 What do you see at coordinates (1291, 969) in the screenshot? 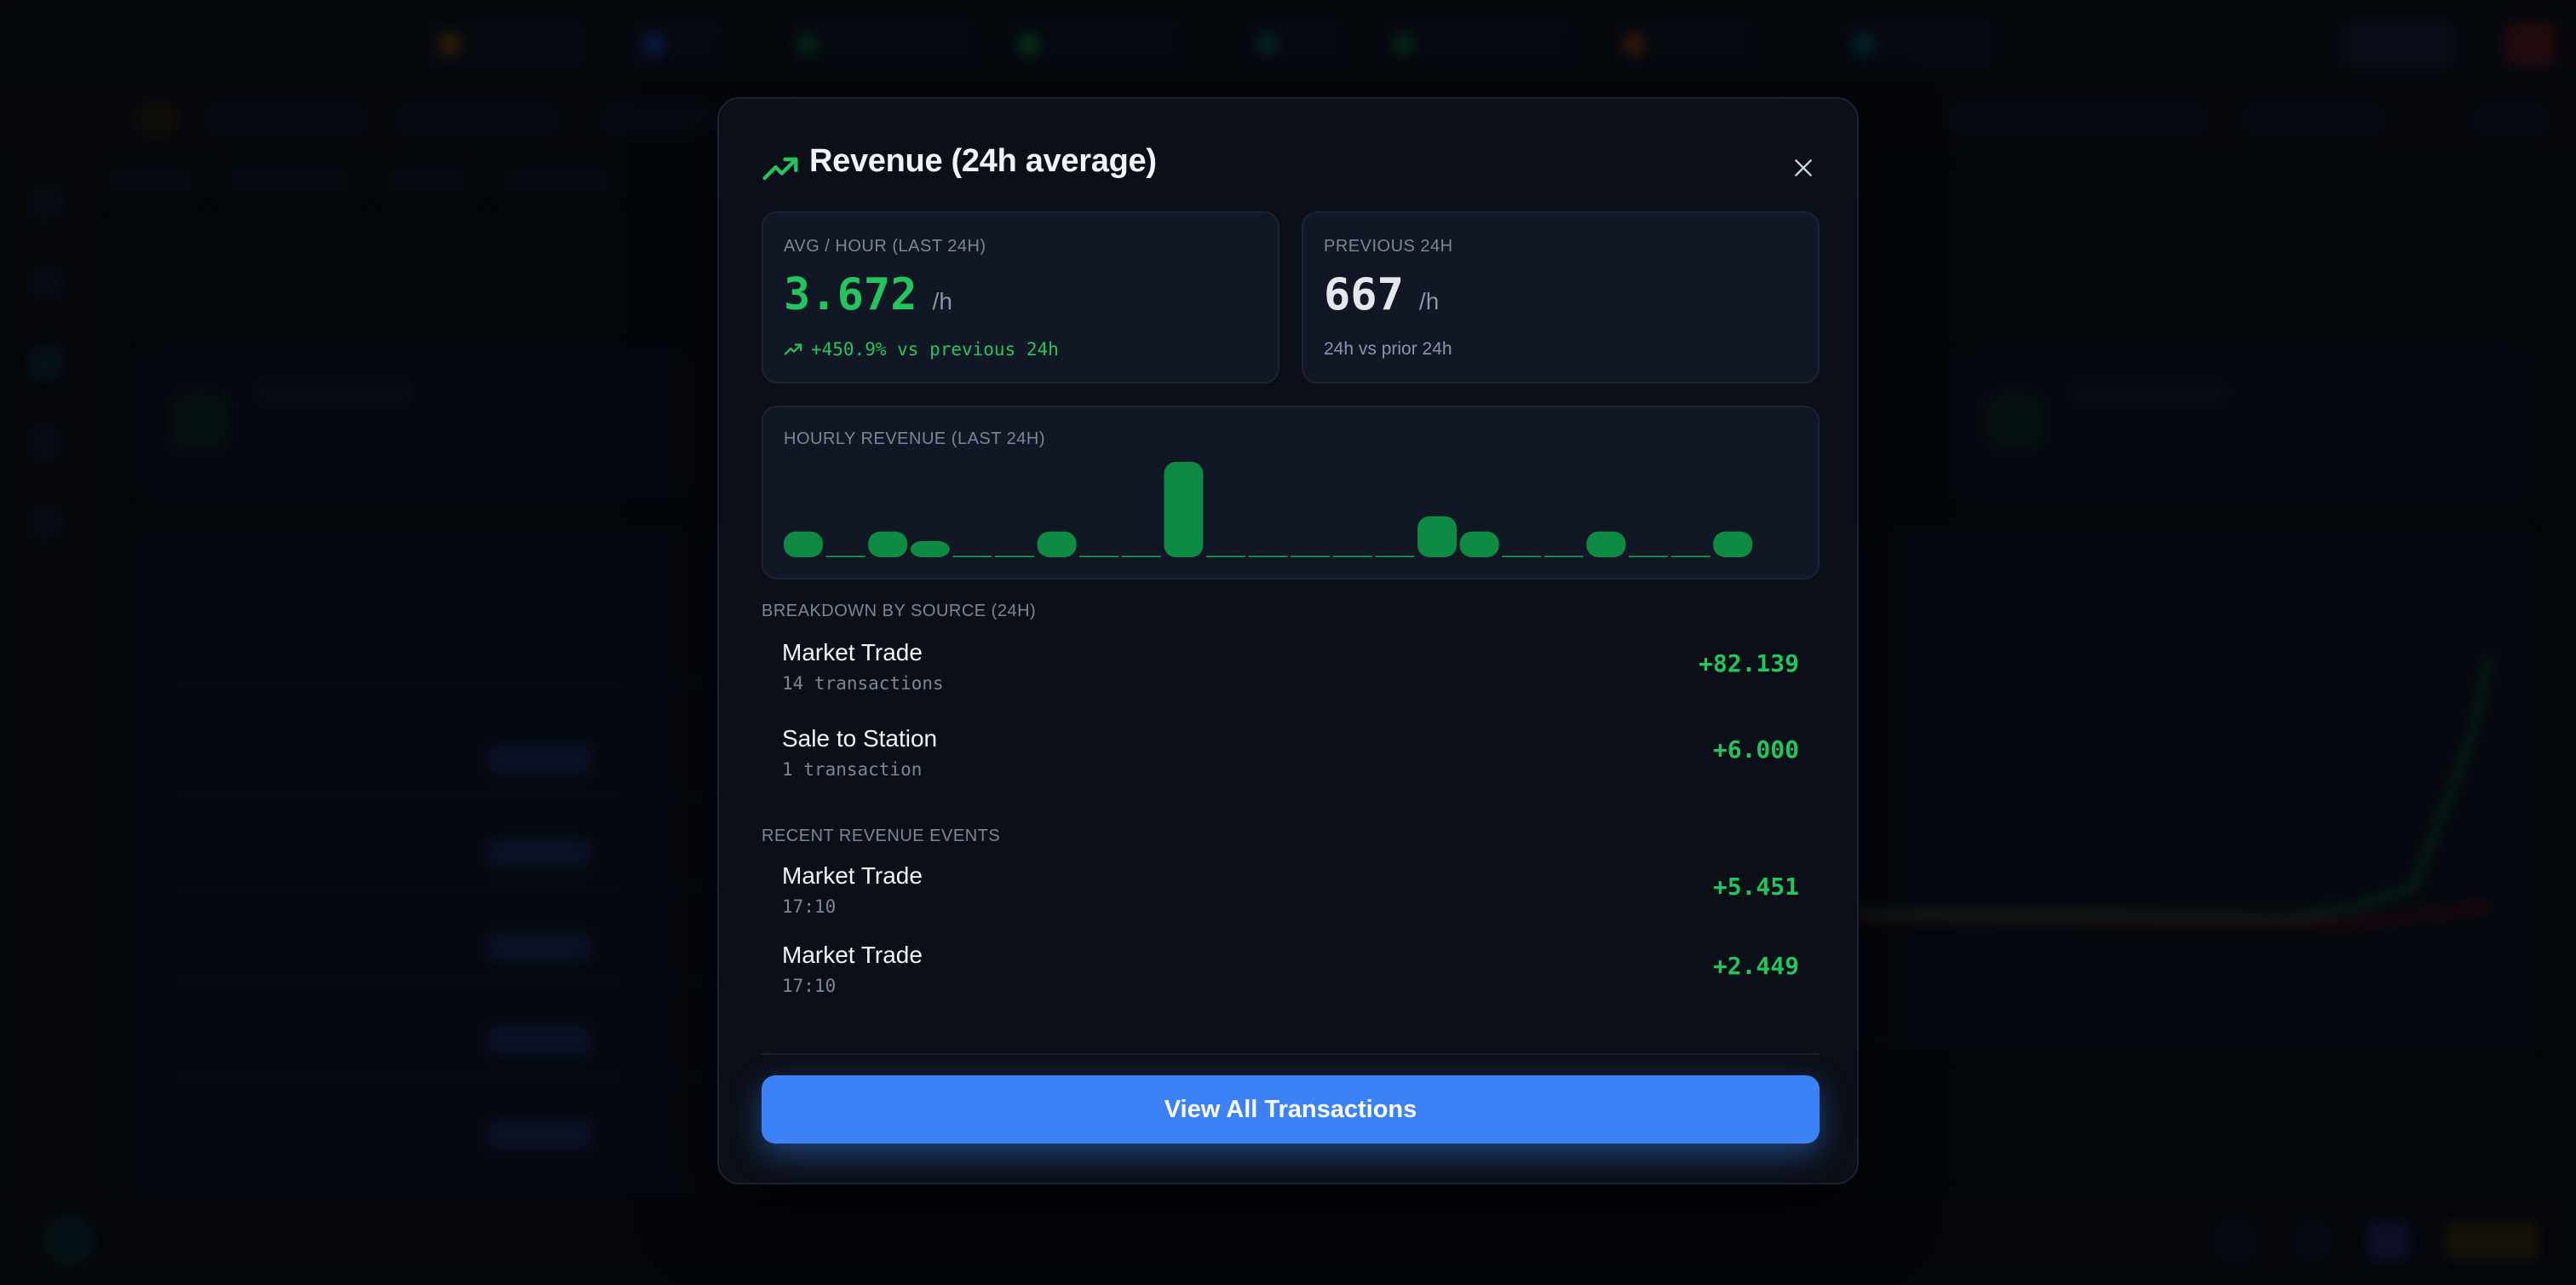
I see `recent-event-item: Market Trade 17:10 +2.449` at bounding box center [1291, 969].